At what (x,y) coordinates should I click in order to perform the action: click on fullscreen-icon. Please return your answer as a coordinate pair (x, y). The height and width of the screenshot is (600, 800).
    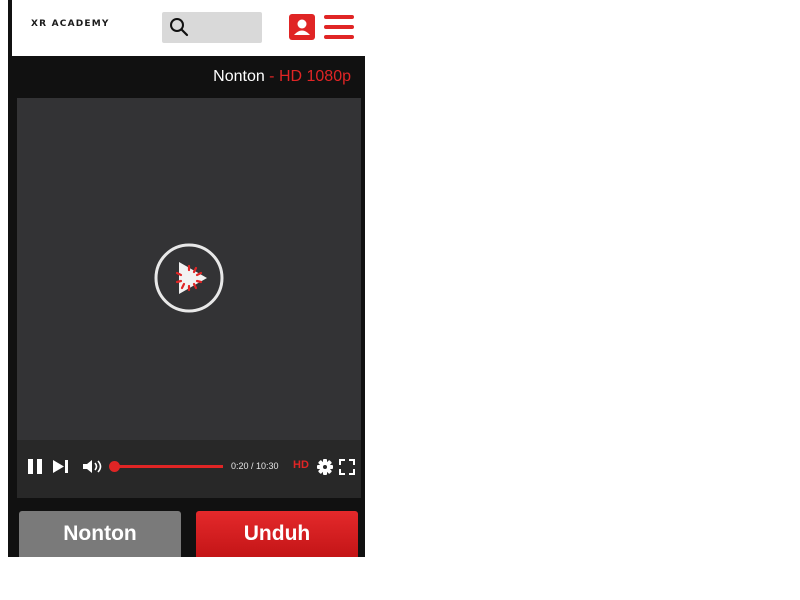
    Looking at the image, I should click on (347, 467).